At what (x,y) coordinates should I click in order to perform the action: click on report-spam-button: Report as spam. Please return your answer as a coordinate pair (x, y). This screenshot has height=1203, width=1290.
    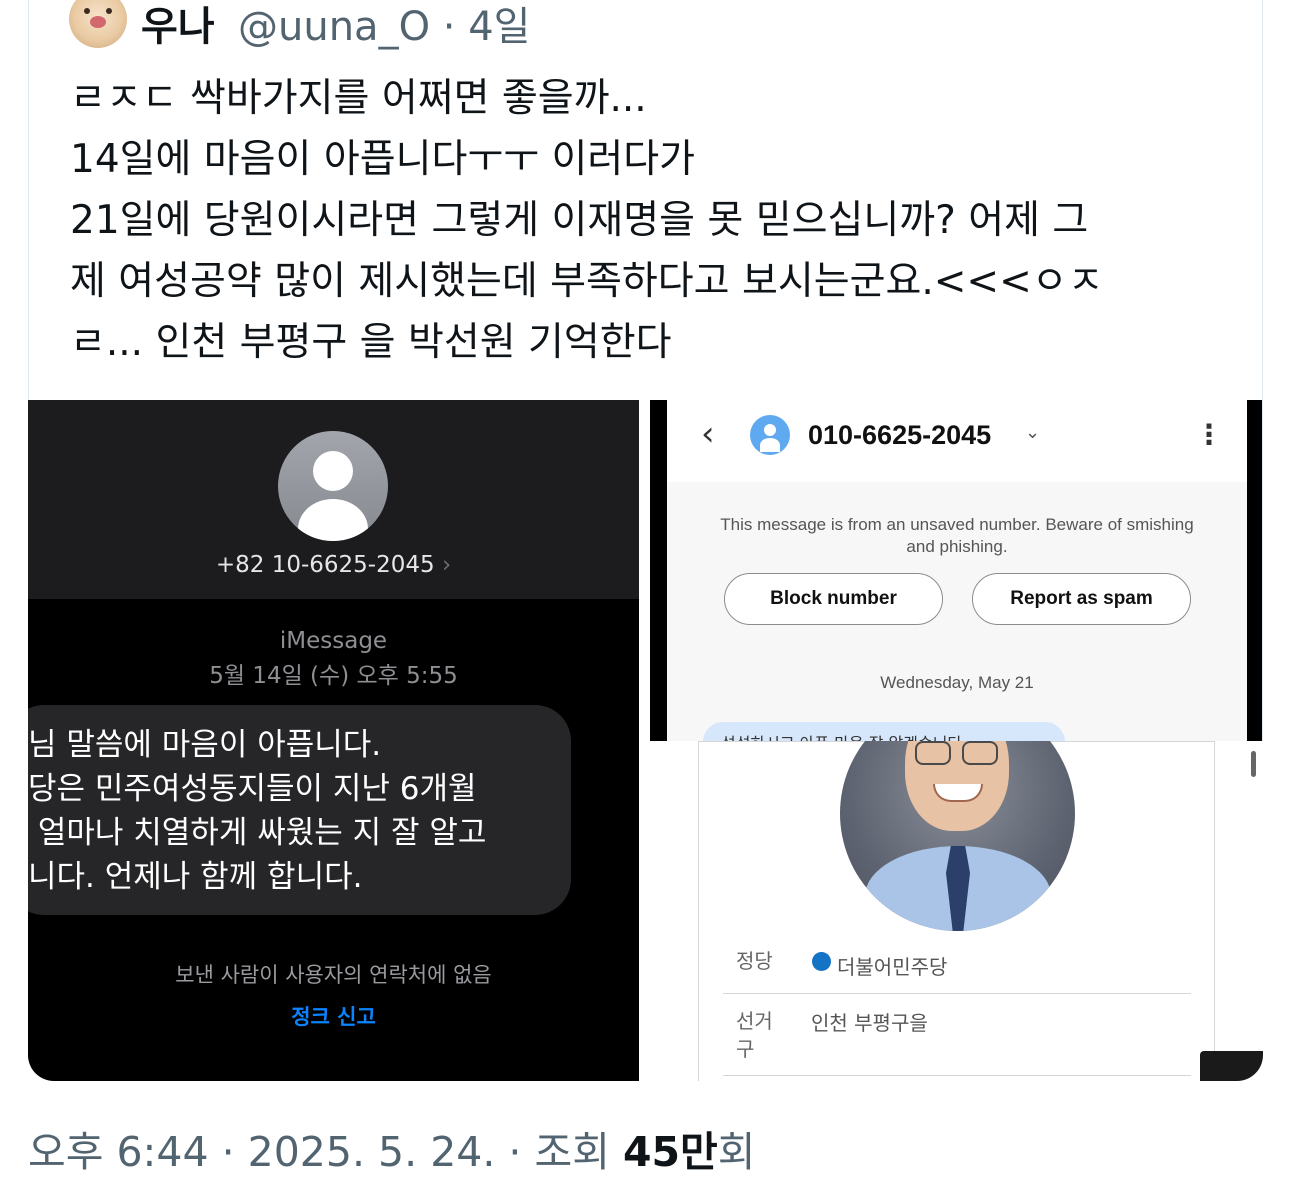
    Looking at the image, I should click on (1081, 599).